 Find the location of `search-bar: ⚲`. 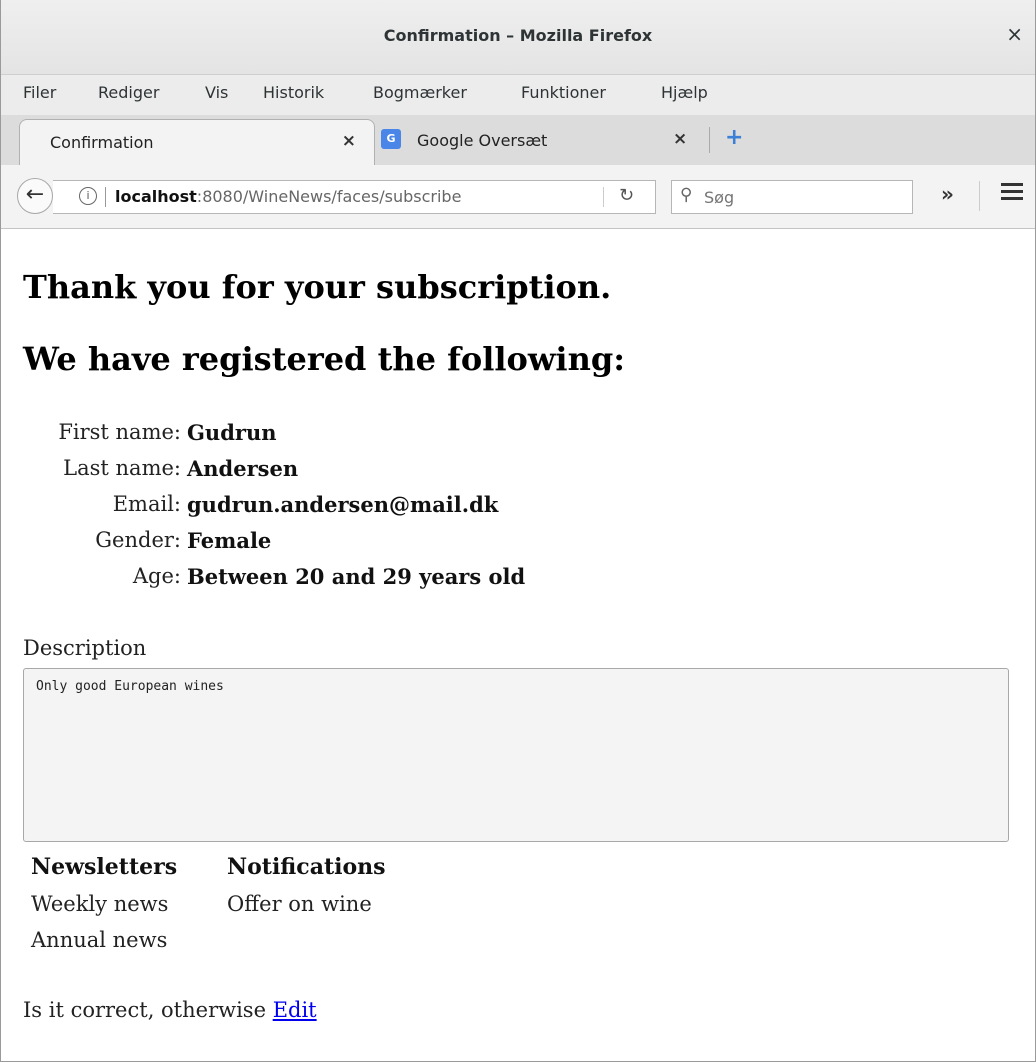

search-bar: ⚲ is located at coordinates (792, 197).